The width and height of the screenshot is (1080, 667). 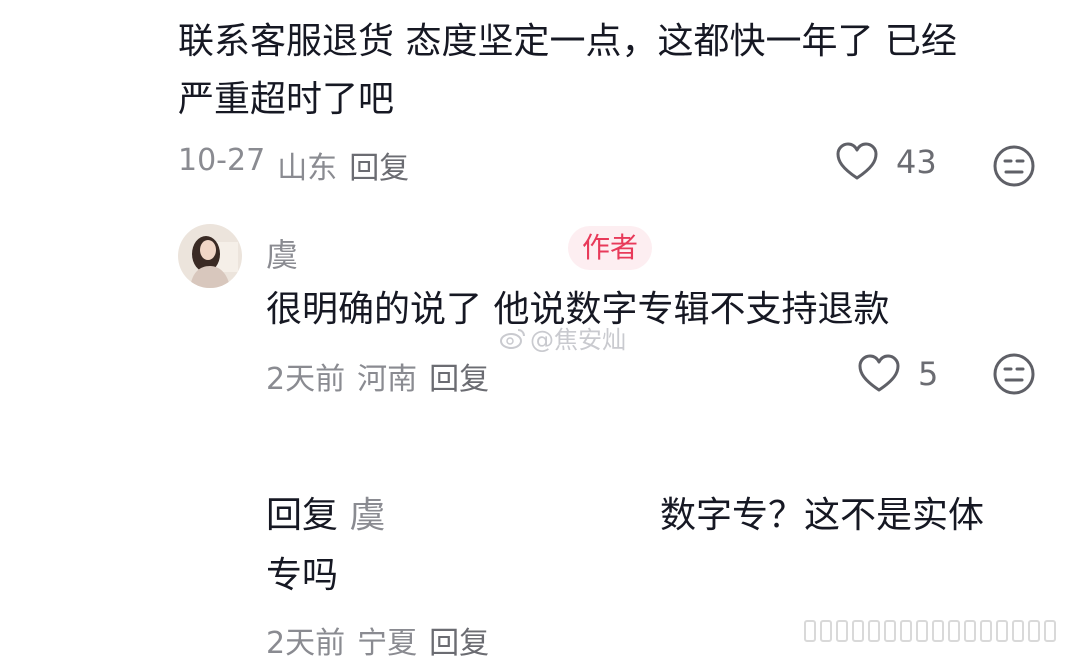 What do you see at coordinates (367, 515) in the screenshot?
I see `reply-target-username: 虞` at bounding box center [367, 515].